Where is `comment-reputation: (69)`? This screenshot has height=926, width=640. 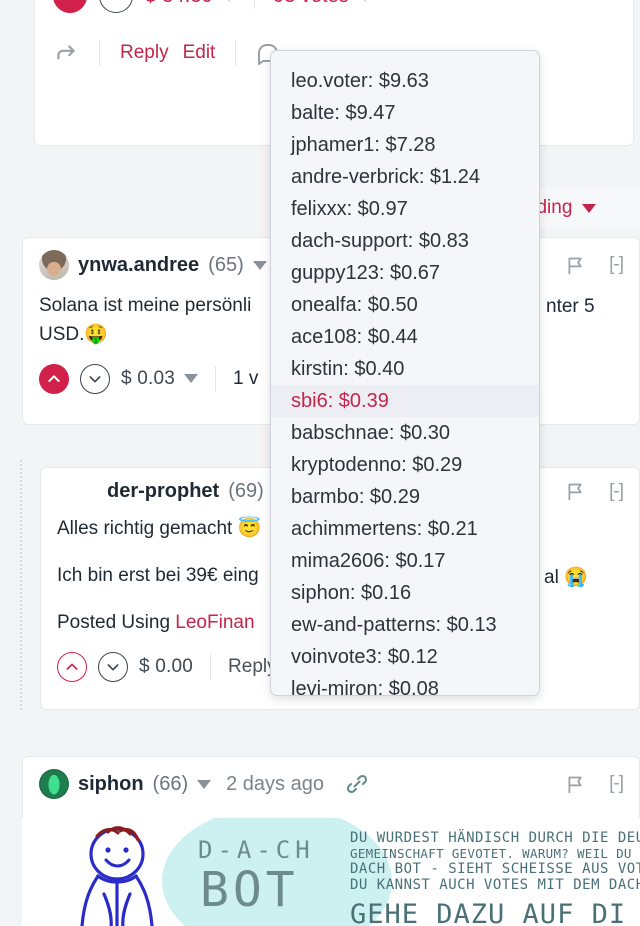
comment-reputation: (69) is located at coordinates (246, 491).